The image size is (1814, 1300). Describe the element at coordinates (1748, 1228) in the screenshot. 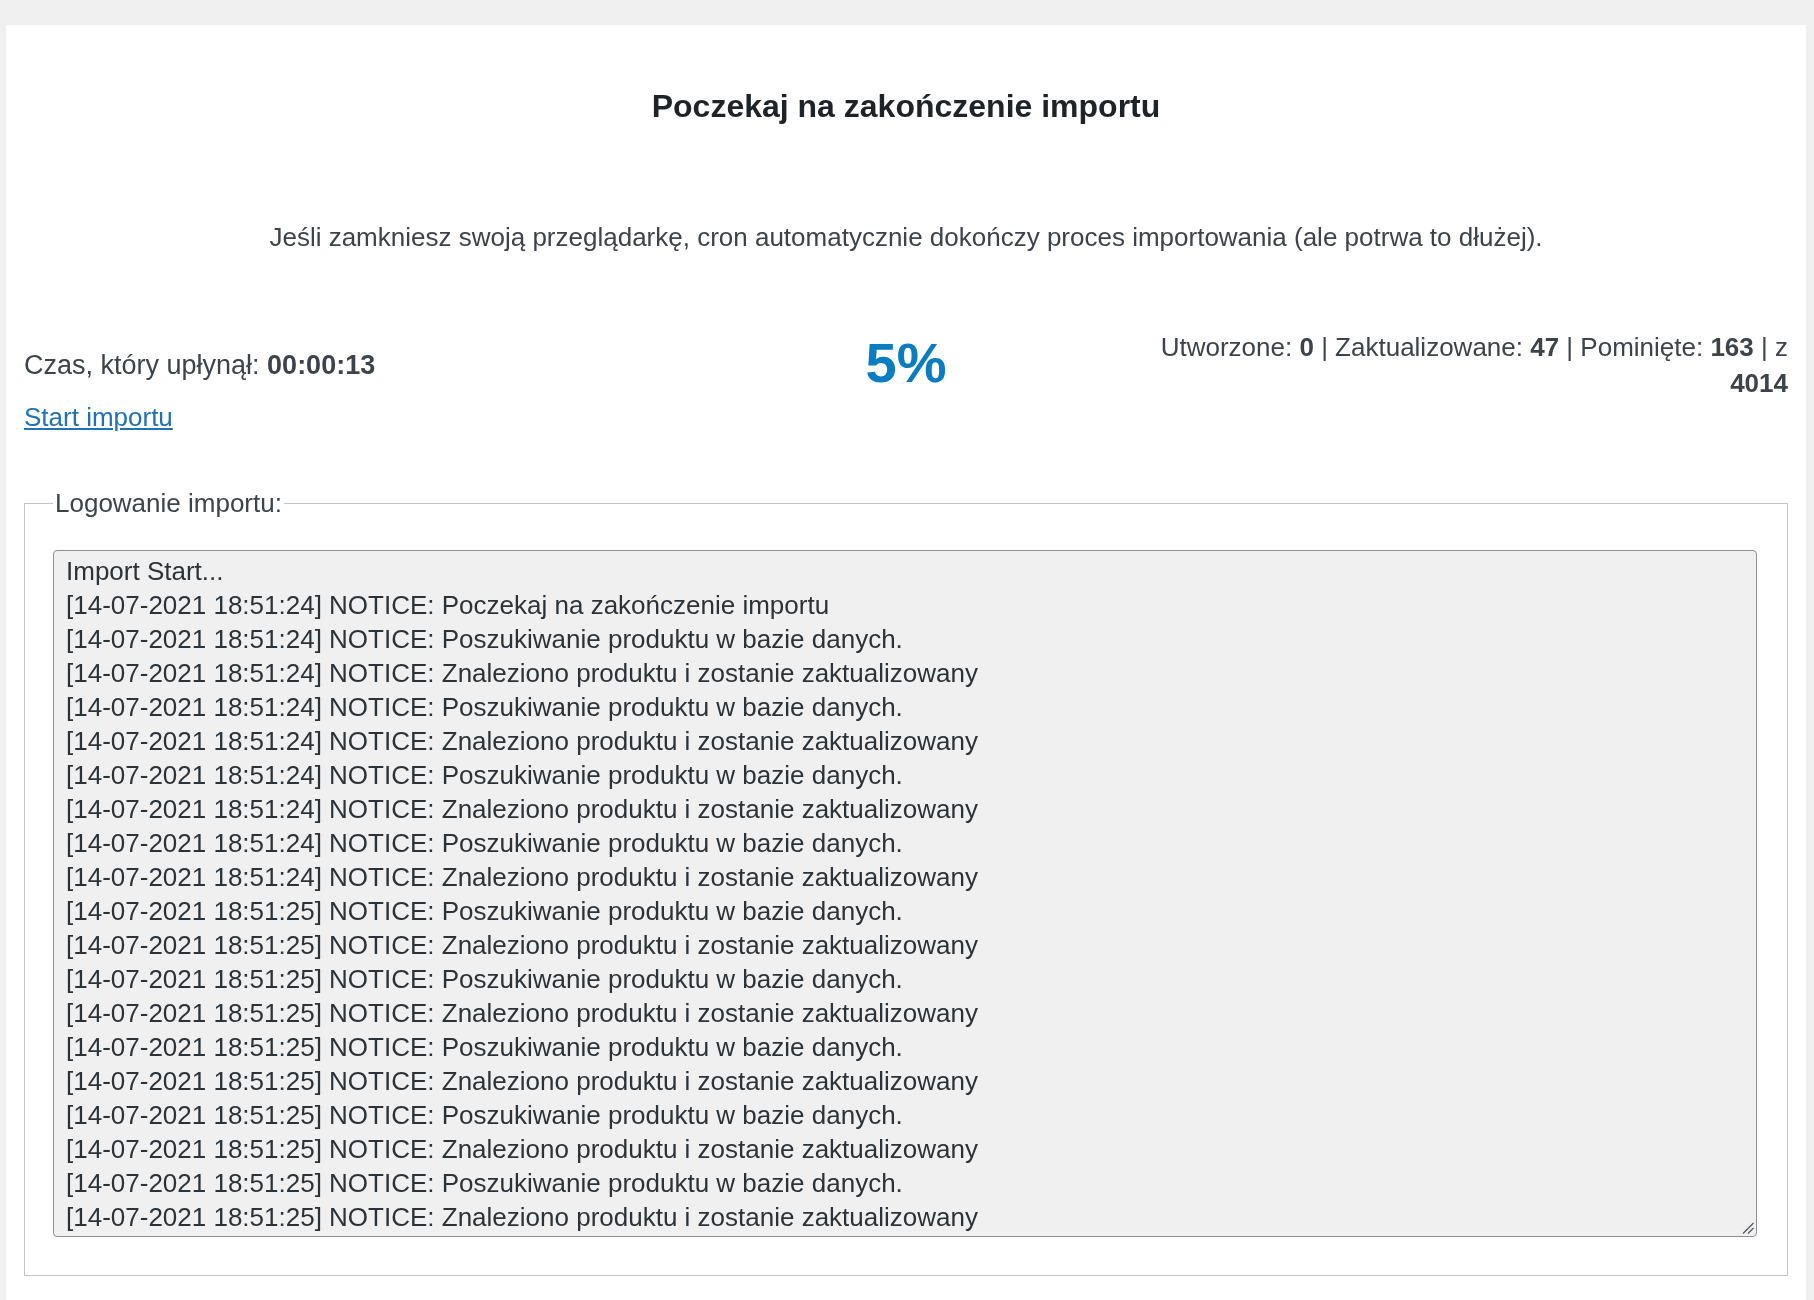

I see `resize-handle-icon` at that location.